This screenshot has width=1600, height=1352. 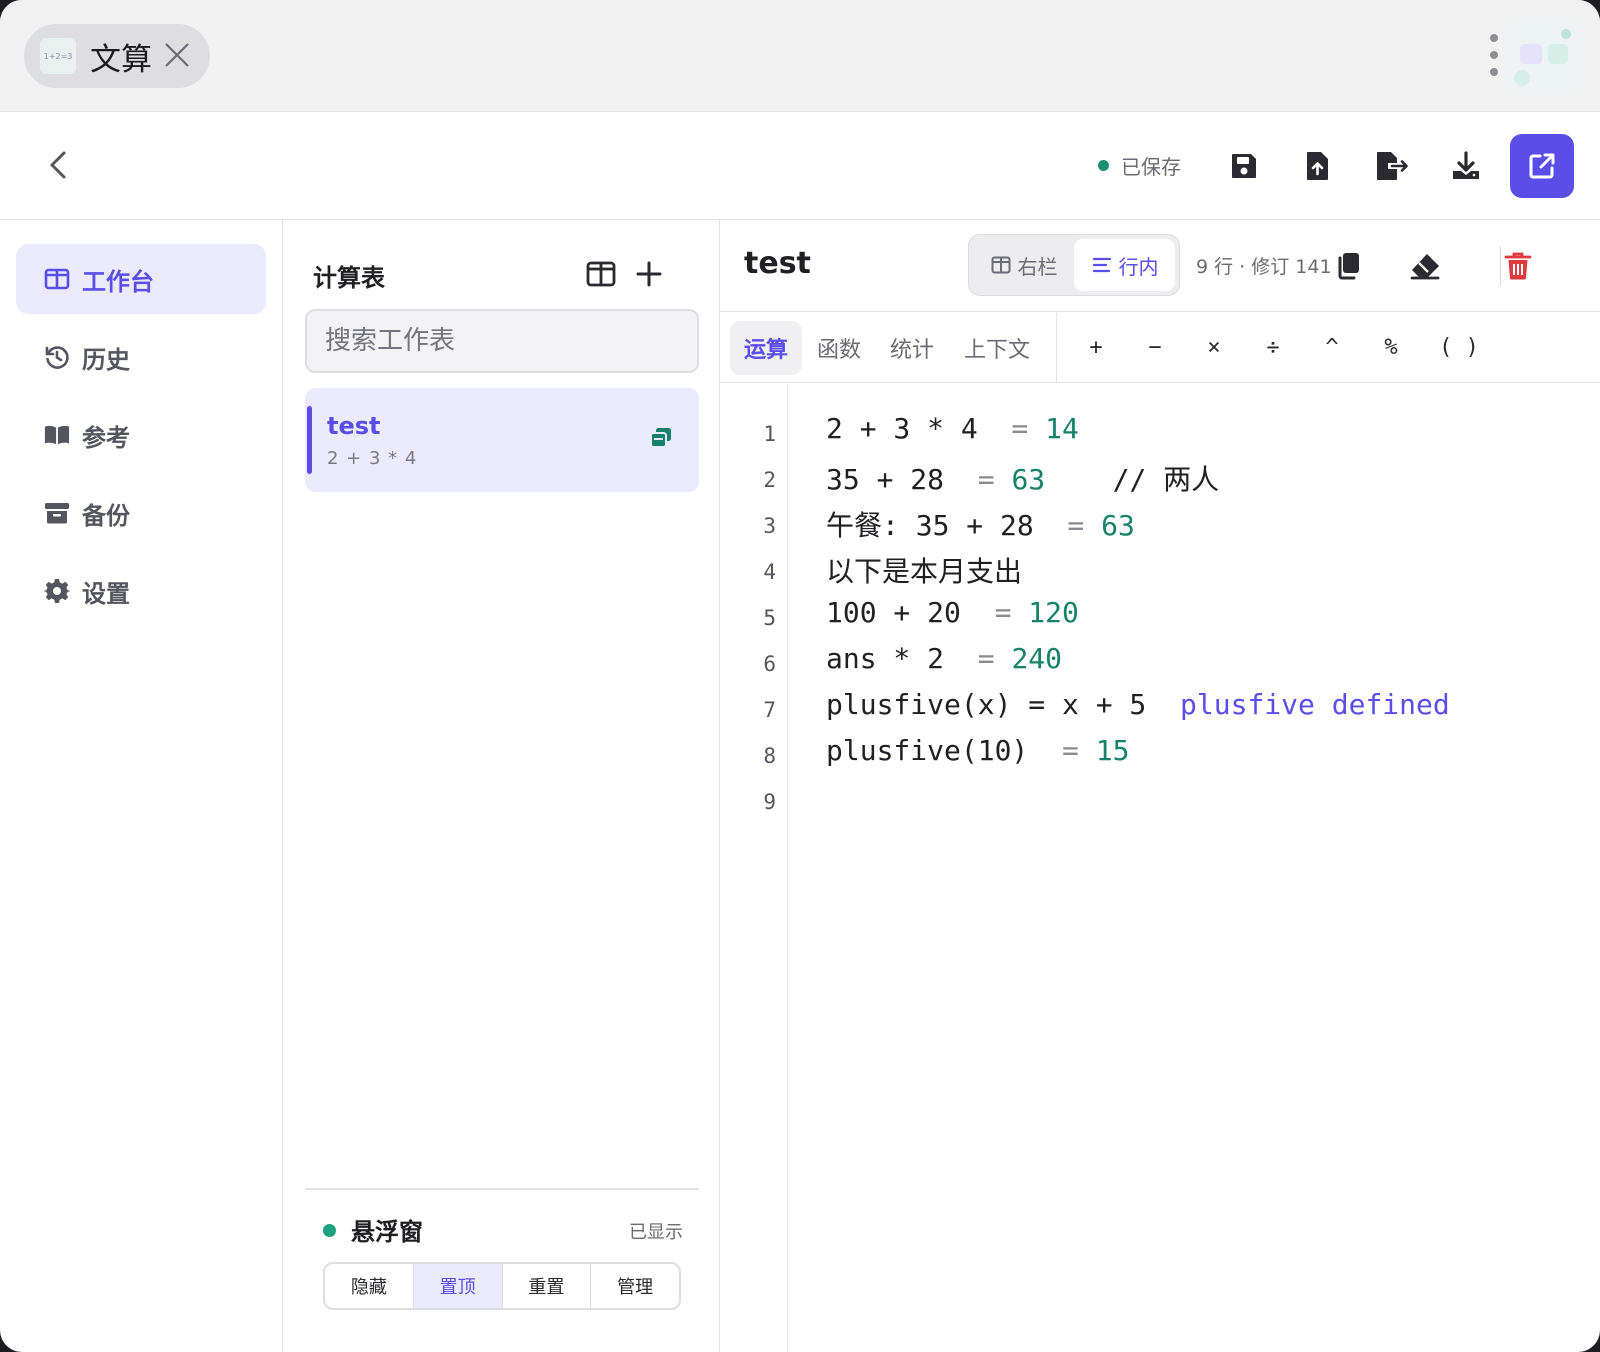 What do you see at coordinates (1391, 347) in the screenshot?
I see `percent-operator-button: %` at bounding box center [1391, 347].